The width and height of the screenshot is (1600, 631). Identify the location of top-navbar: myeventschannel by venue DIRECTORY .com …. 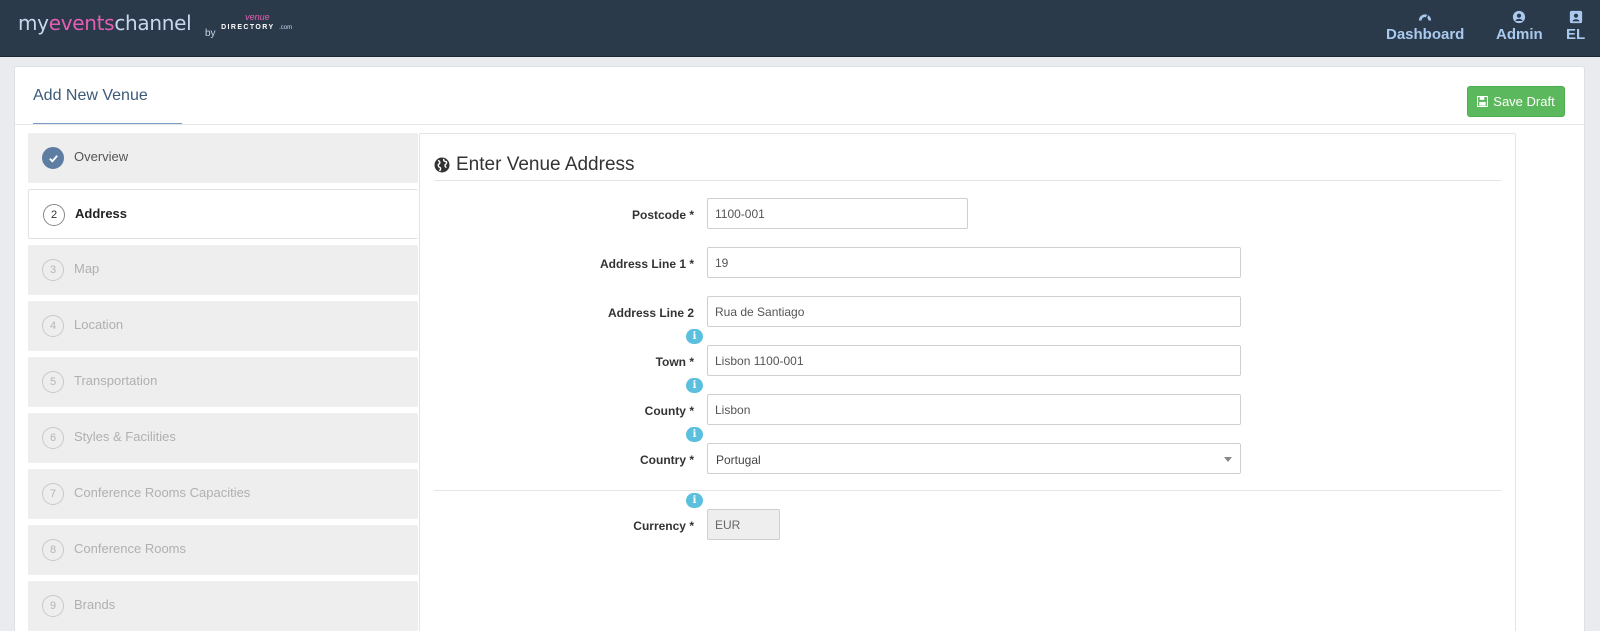
(800, 28).